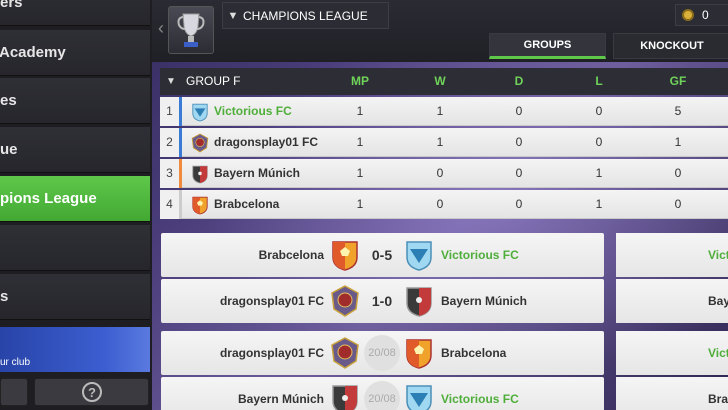 This screenshot has height=410, width=728. I want to click on sidebar-item-league: ue, so click(75, 150).